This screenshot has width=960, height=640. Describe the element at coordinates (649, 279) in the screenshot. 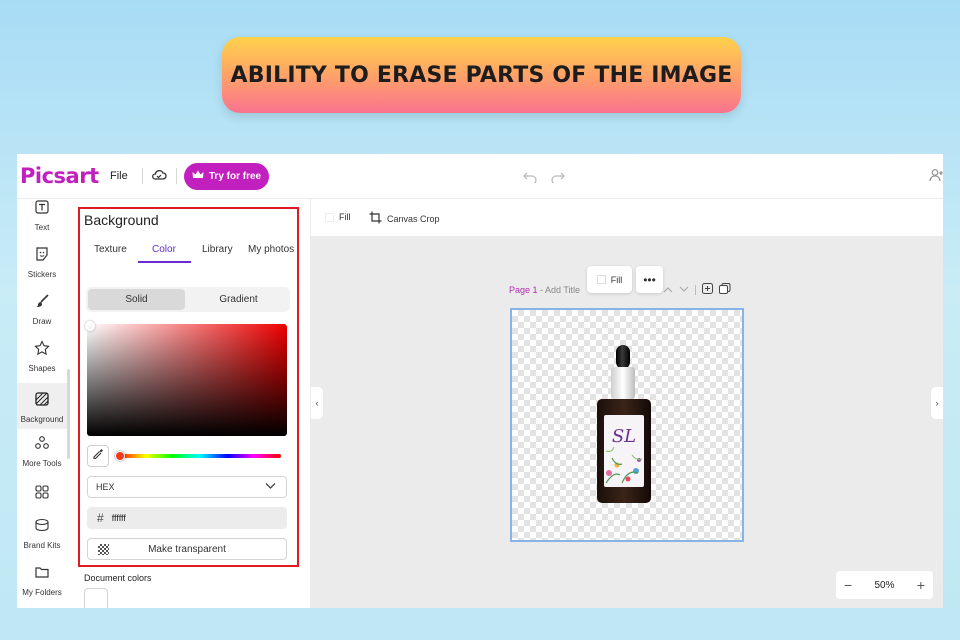

I see `more-options-icon: •••` at that location.